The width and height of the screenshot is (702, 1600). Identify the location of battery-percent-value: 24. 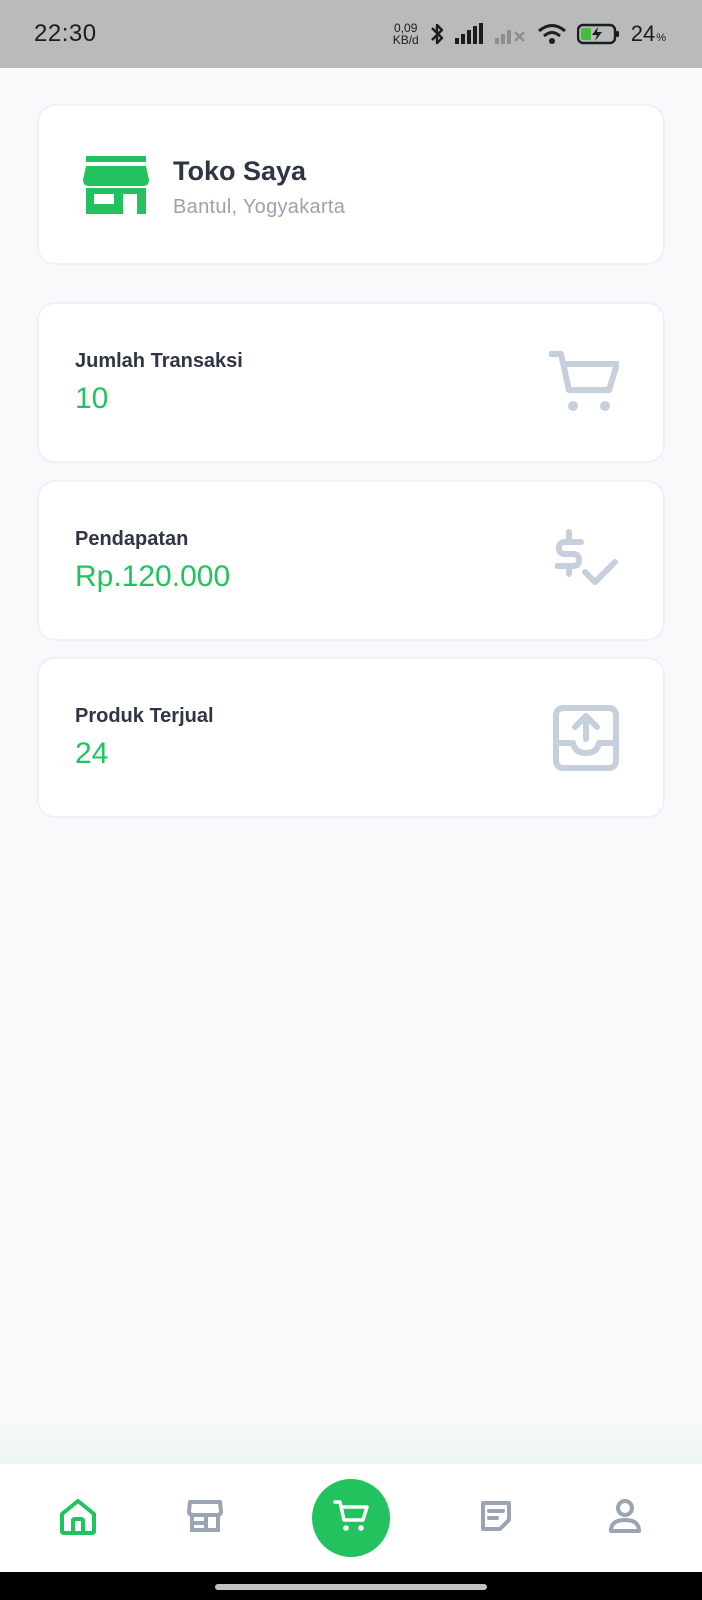
(643, 33).